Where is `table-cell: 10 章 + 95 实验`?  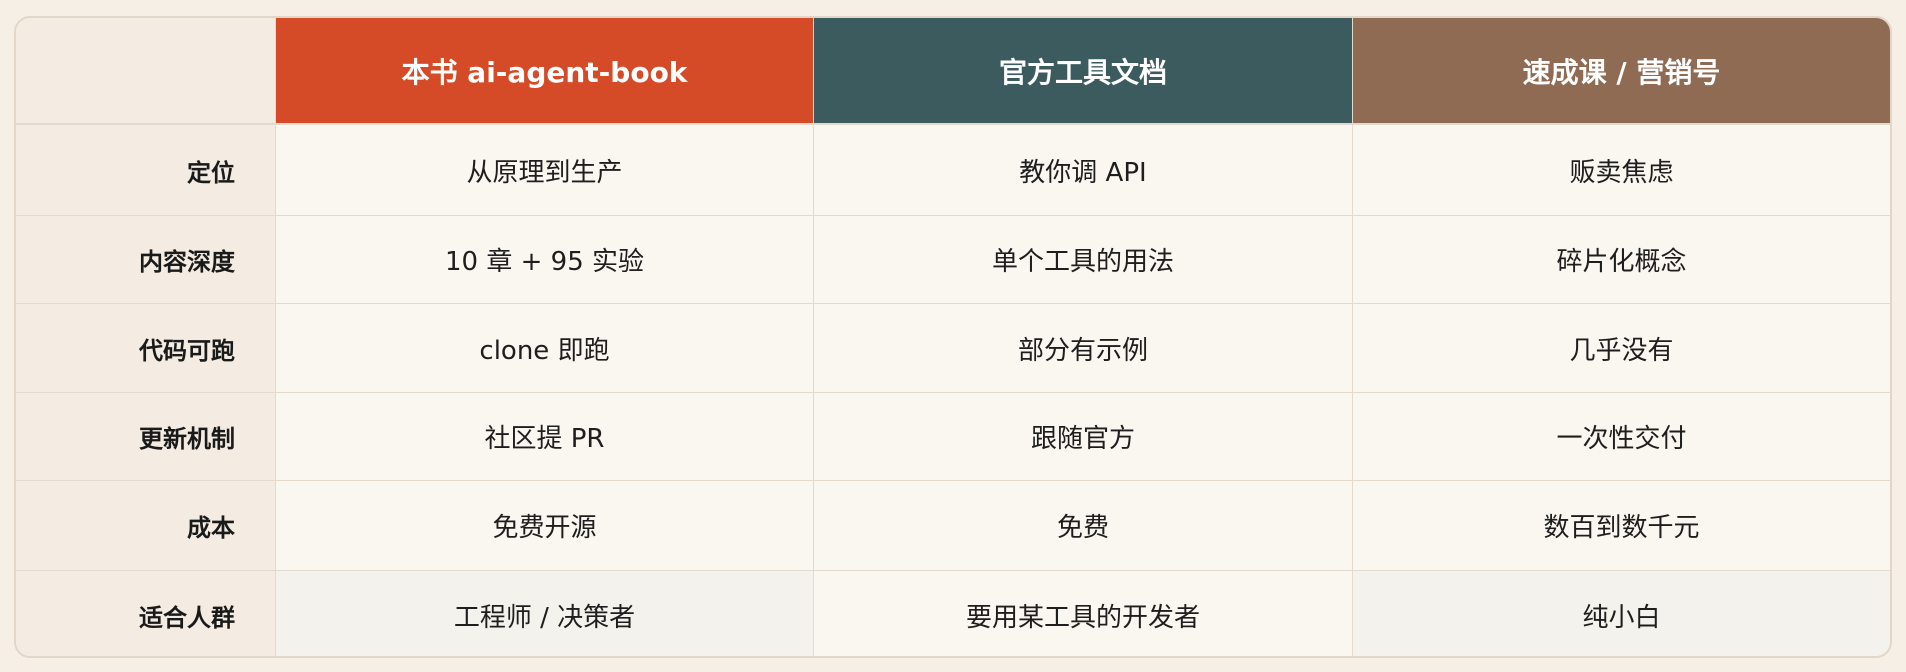 table-cell: 10 章 + 95 实验 is located at coordinates (545, 260).